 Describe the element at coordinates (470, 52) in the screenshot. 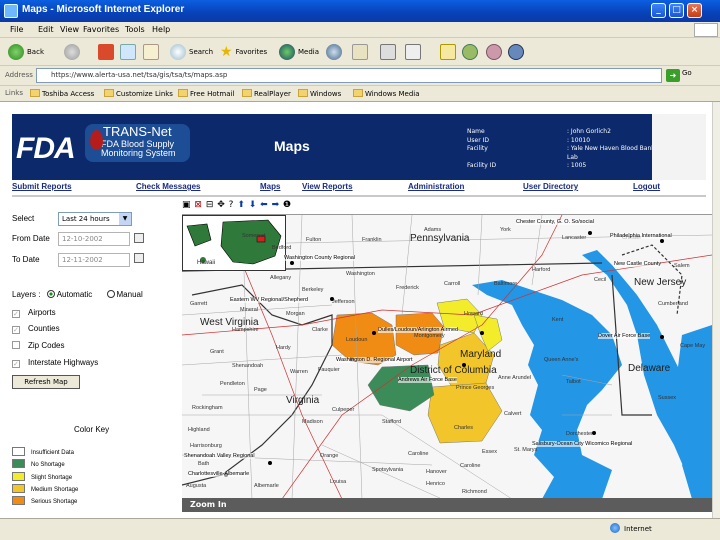

I see `messenger-button` at that location.